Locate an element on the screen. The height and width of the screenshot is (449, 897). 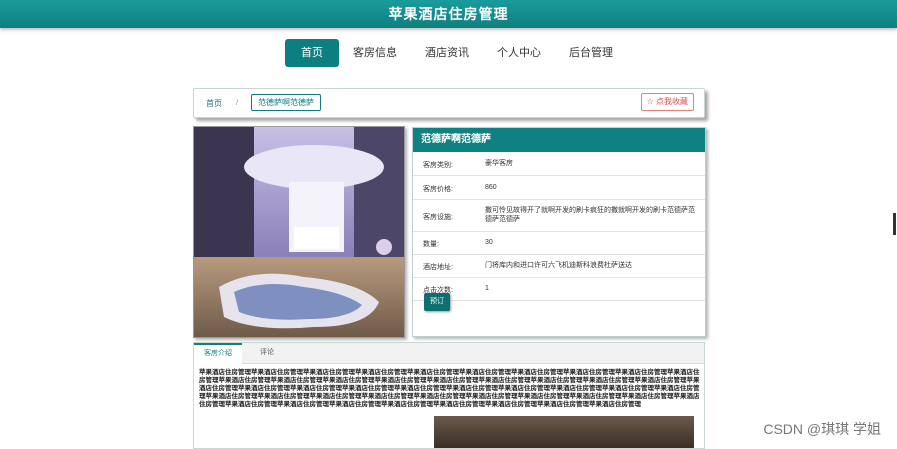
nav-rooms: 客房信息 is located at coordinates (375, 53).